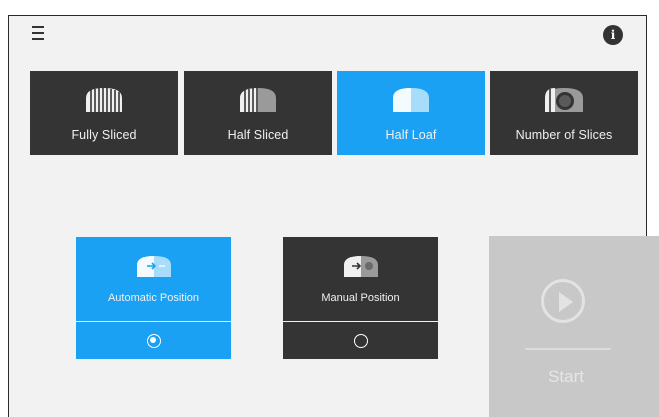 This screenshot has width=659, height=417. What do you see at coordinates (411, 113) in the screenshot?
I see `tile-half-loaf: Half Loaf` at bounding box center [411, 113].